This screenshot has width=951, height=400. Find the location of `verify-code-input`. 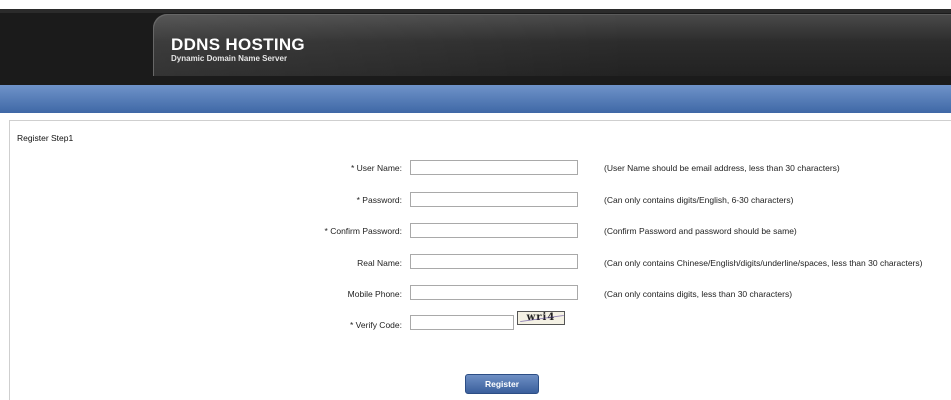

verify-code-input is located at coordinates (462, 322).